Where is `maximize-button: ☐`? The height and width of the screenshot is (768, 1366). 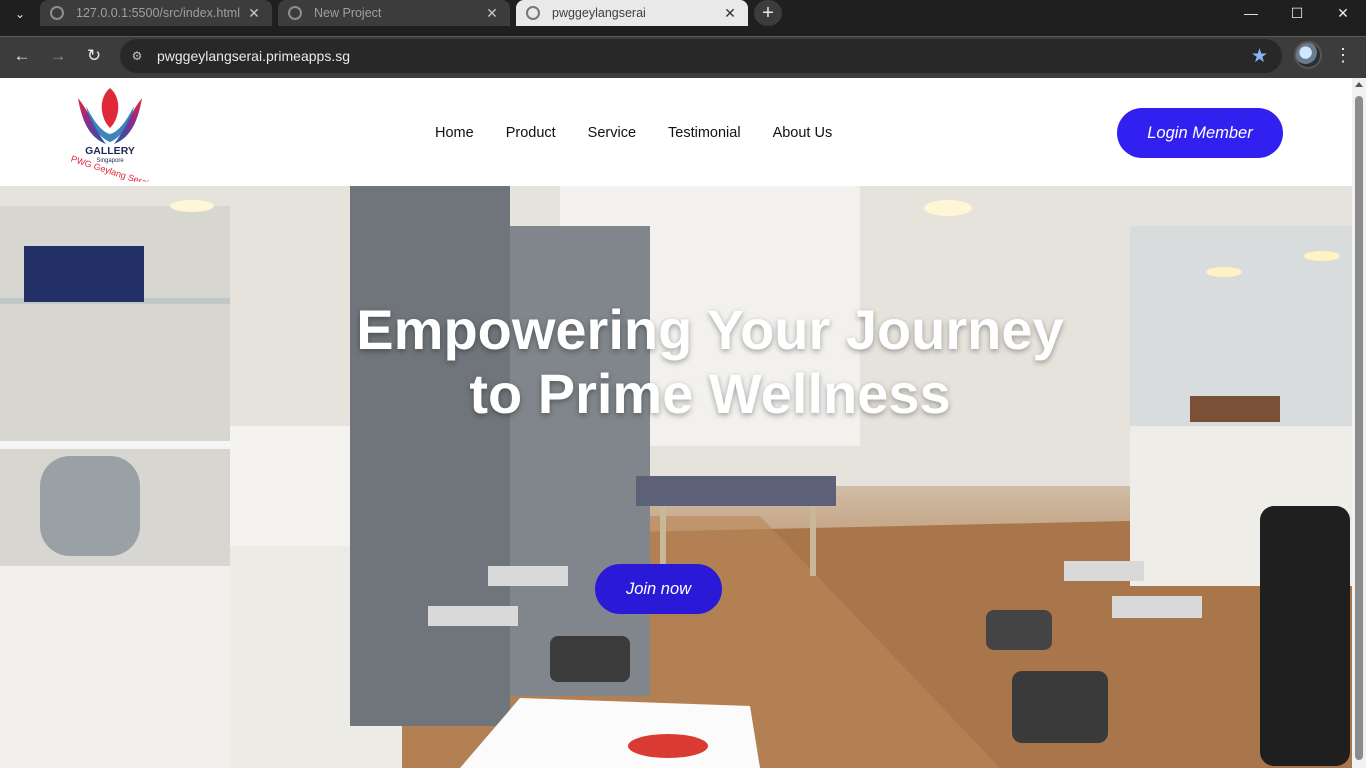
maximize-button: ☐ is located at coordinates (1297, 13).